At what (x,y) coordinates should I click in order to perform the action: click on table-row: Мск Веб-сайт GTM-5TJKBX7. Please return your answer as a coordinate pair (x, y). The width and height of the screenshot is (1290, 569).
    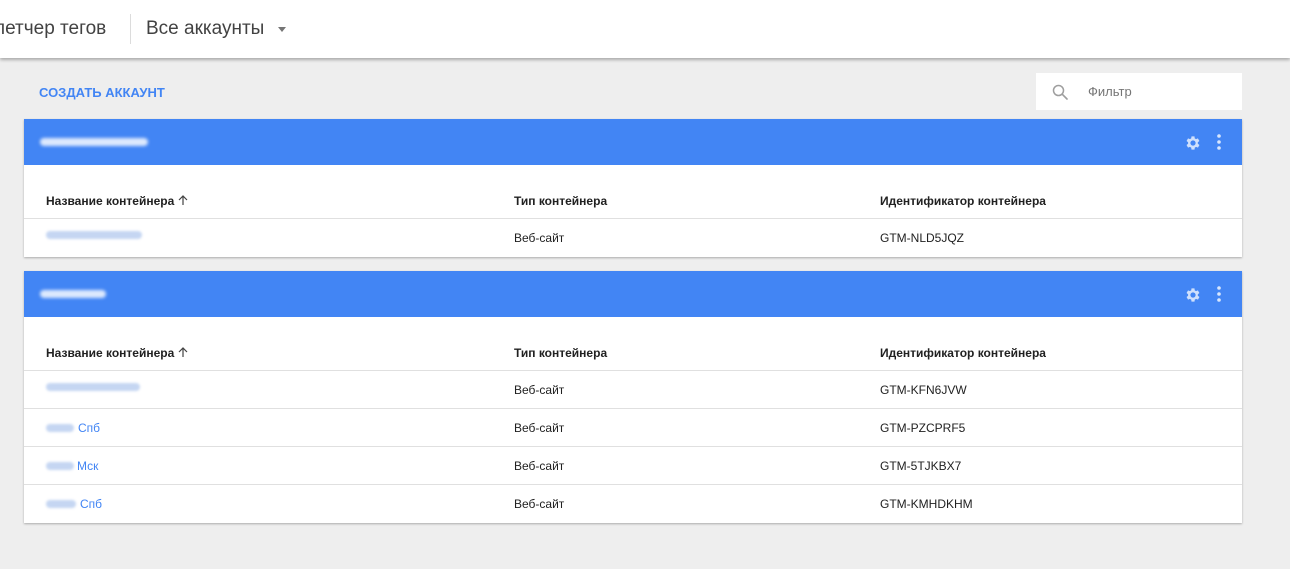
    Looking at the image, I should click on (633, 466).